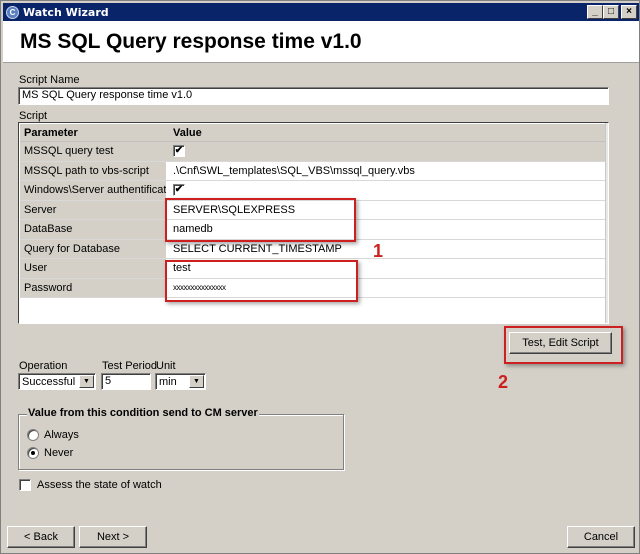  Describe the element at coordinates (93, 151) in the screenshot. I see `param-name: MSSQL query test` at that location.